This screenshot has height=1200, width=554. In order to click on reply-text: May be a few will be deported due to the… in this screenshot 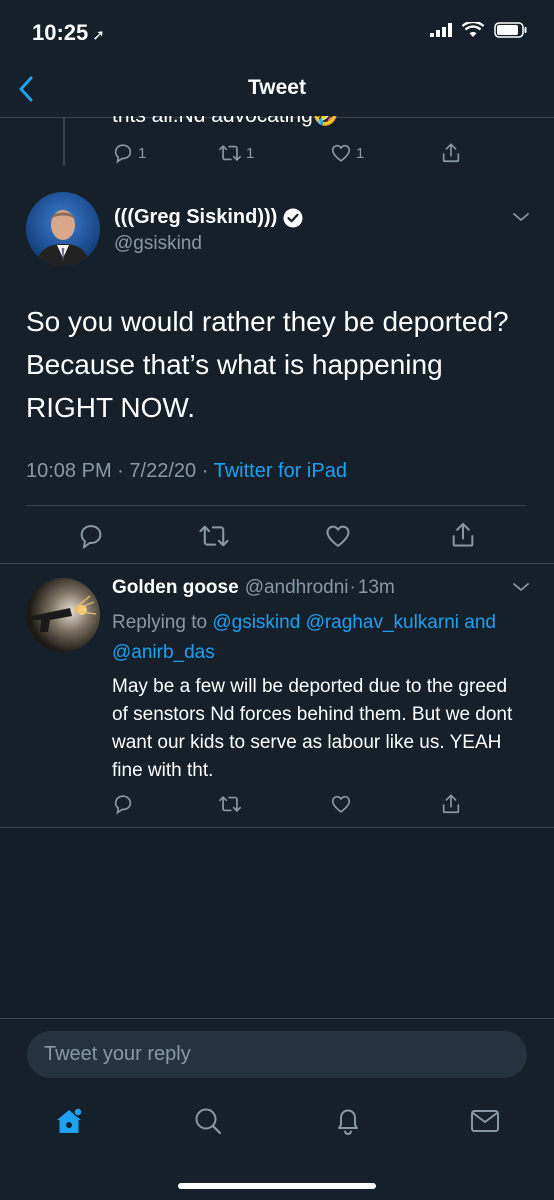, I will do `click(312, 728)`.